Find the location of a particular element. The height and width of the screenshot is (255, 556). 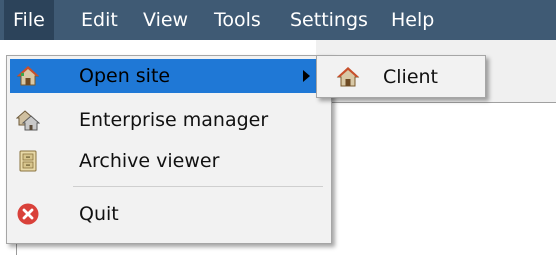

menu-help: Help is located at coordinates (412, 20).